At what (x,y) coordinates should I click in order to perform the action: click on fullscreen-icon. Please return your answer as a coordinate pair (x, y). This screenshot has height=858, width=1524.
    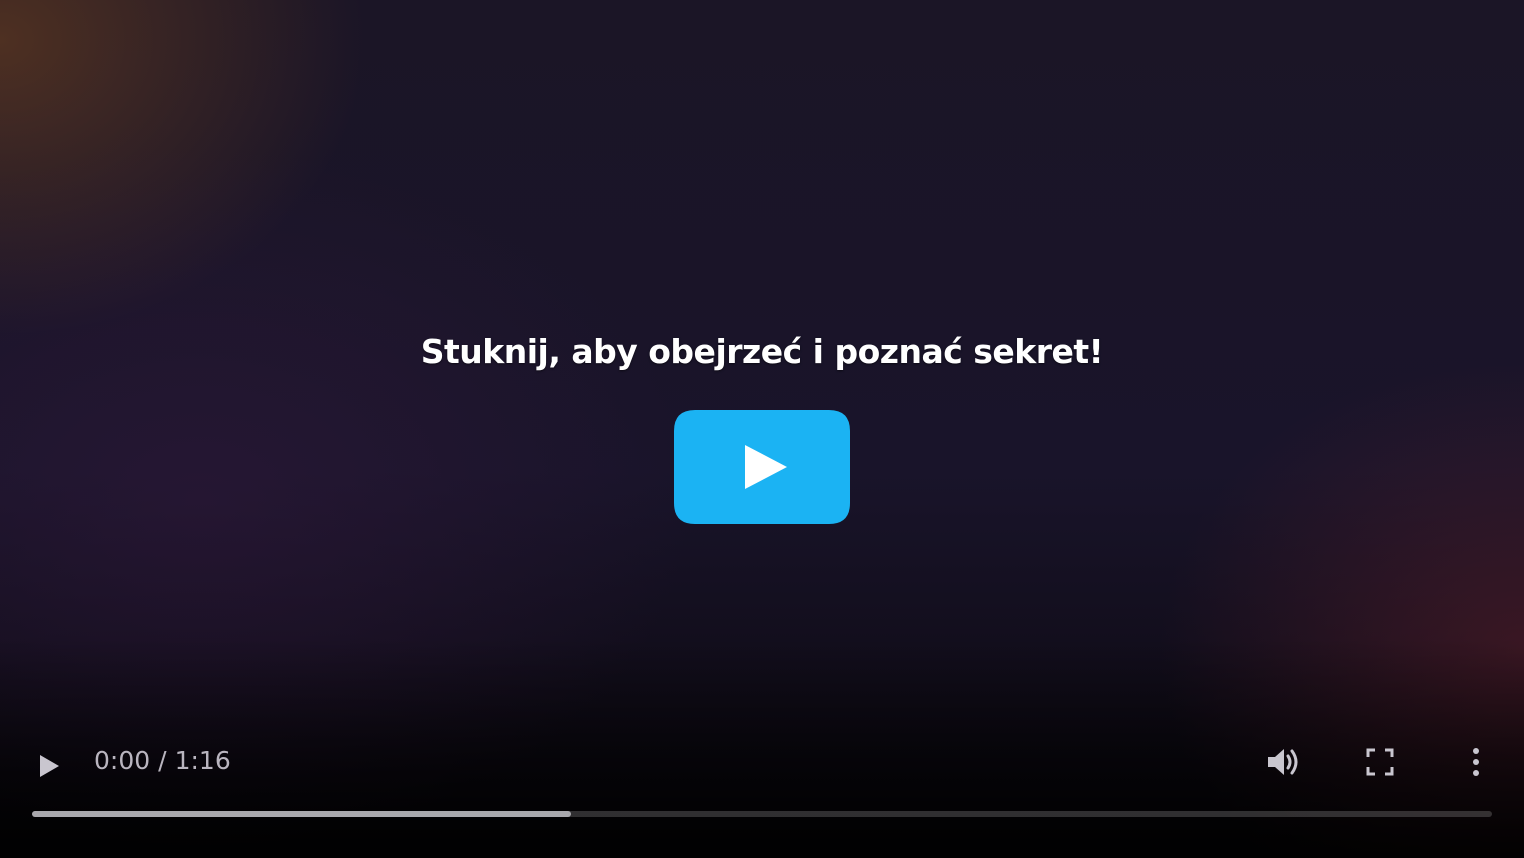
    Looking at the image, I should click on (1380, 762).